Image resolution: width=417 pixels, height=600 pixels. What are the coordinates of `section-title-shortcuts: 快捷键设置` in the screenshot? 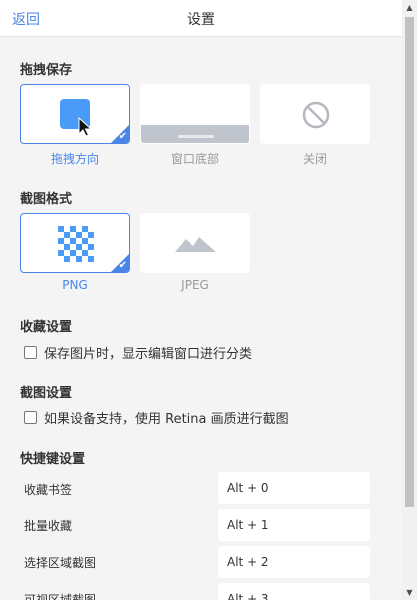 It's located at (53, 459).